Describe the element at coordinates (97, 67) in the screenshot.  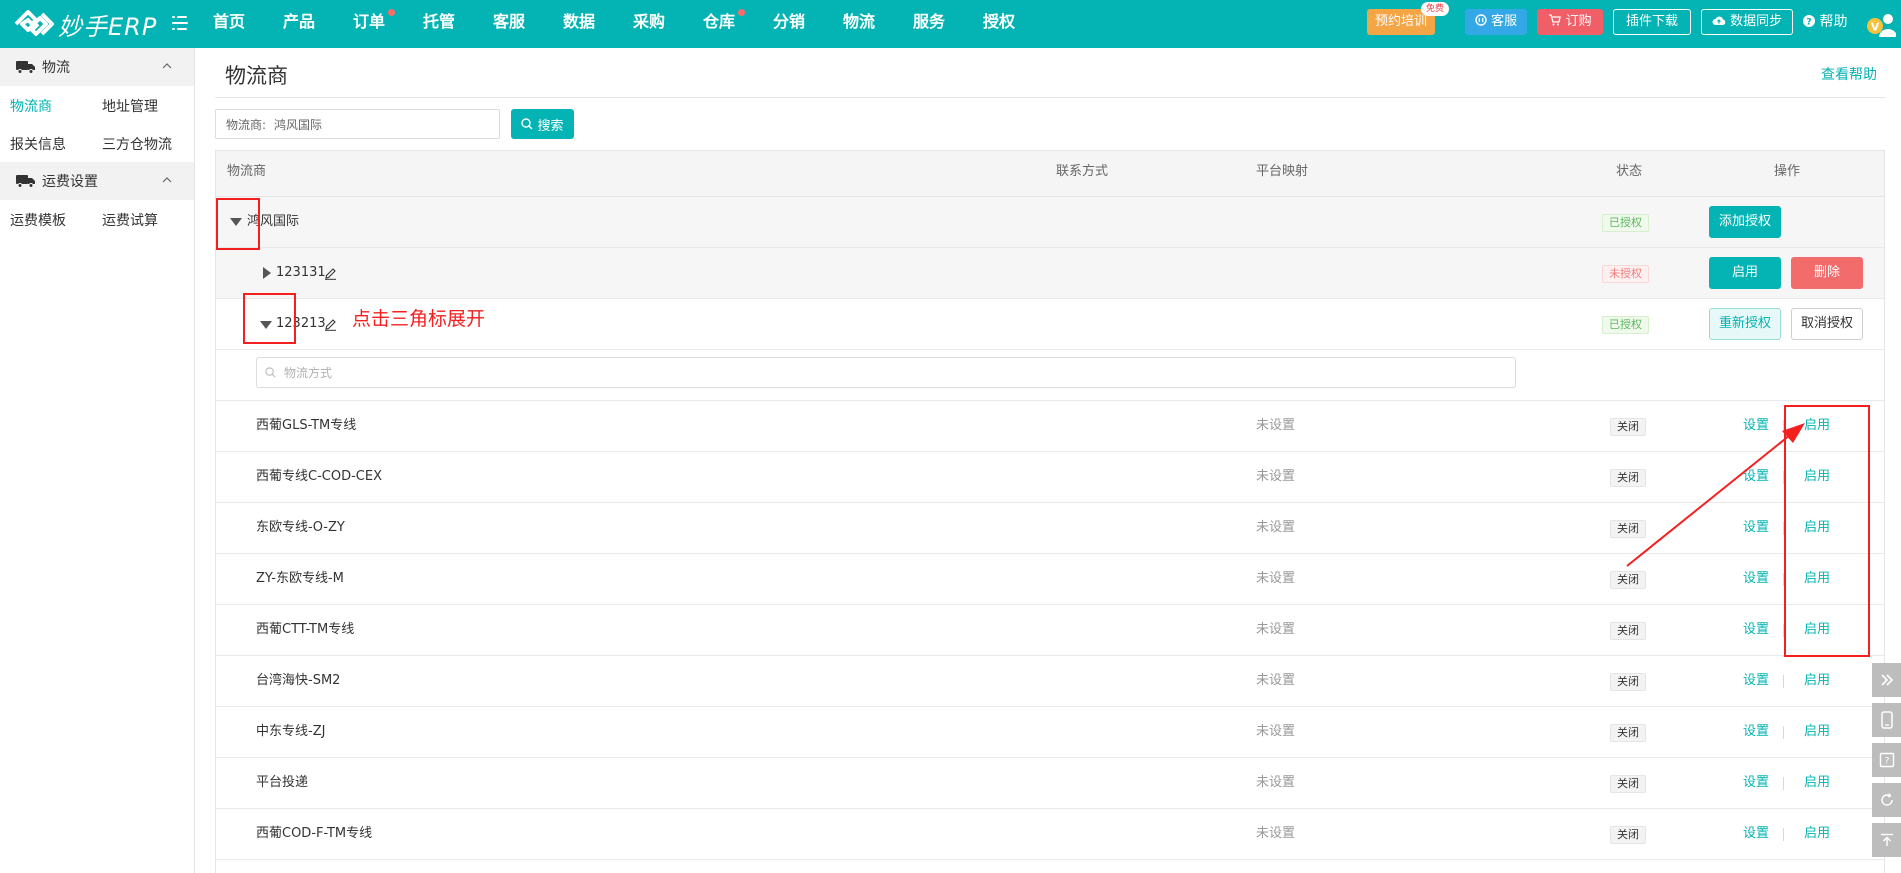
I see `sidebar-group-logistics: 物流` at that location.